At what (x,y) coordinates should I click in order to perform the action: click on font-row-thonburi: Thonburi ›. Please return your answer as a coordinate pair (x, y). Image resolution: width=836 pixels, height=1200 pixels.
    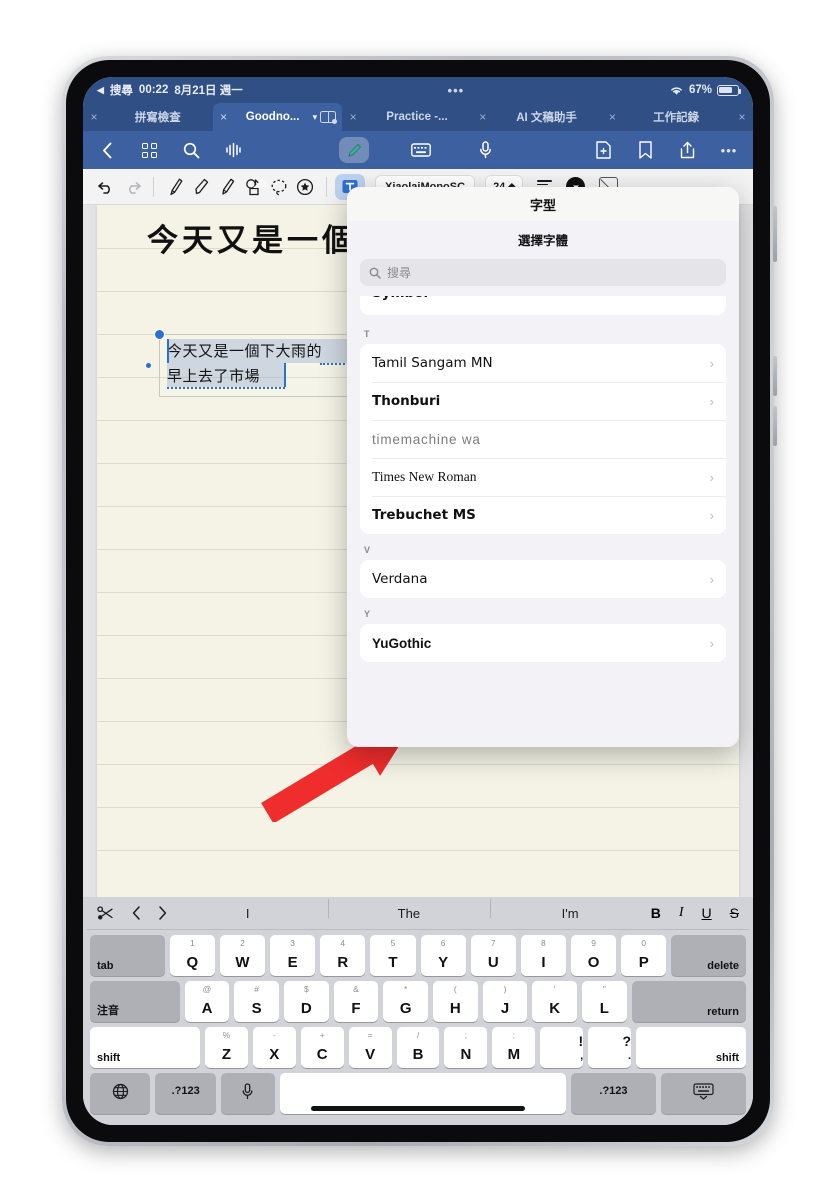
    Looking at the image, I should click on (543, 401).